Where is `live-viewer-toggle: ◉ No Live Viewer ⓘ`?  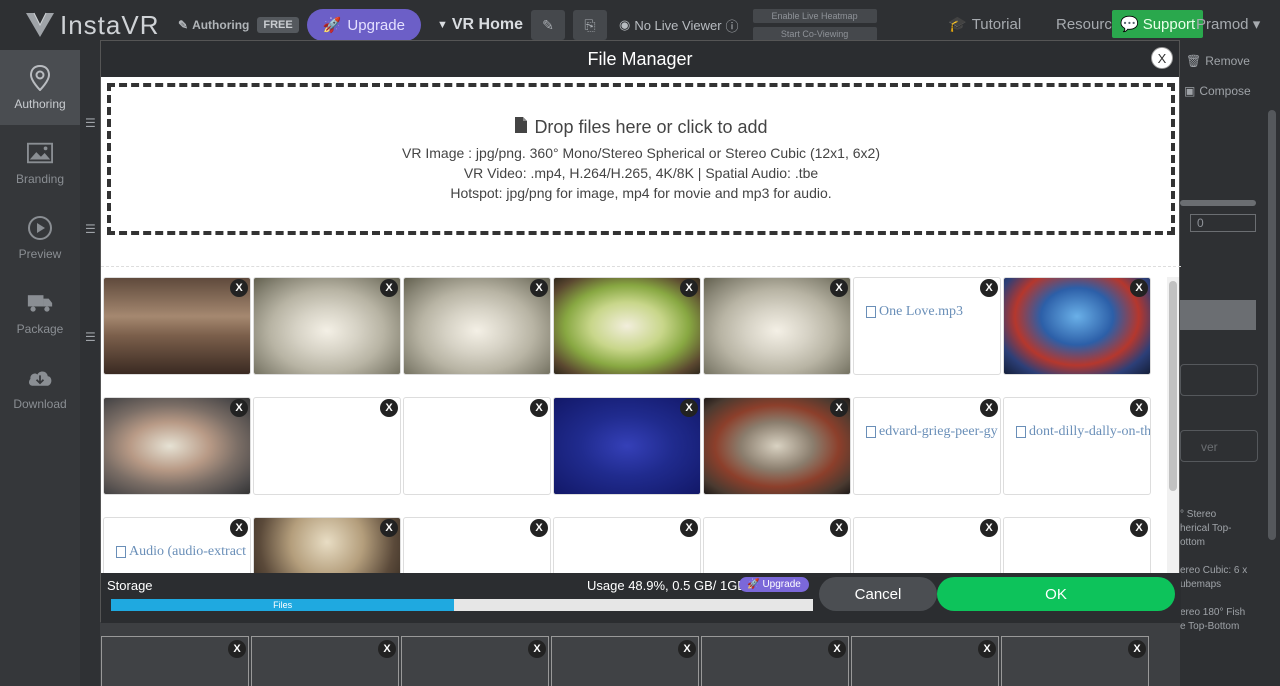
live-viewer-toggle: ◉ No Live Viewer ⓘ is located at coordinates (679, 25).